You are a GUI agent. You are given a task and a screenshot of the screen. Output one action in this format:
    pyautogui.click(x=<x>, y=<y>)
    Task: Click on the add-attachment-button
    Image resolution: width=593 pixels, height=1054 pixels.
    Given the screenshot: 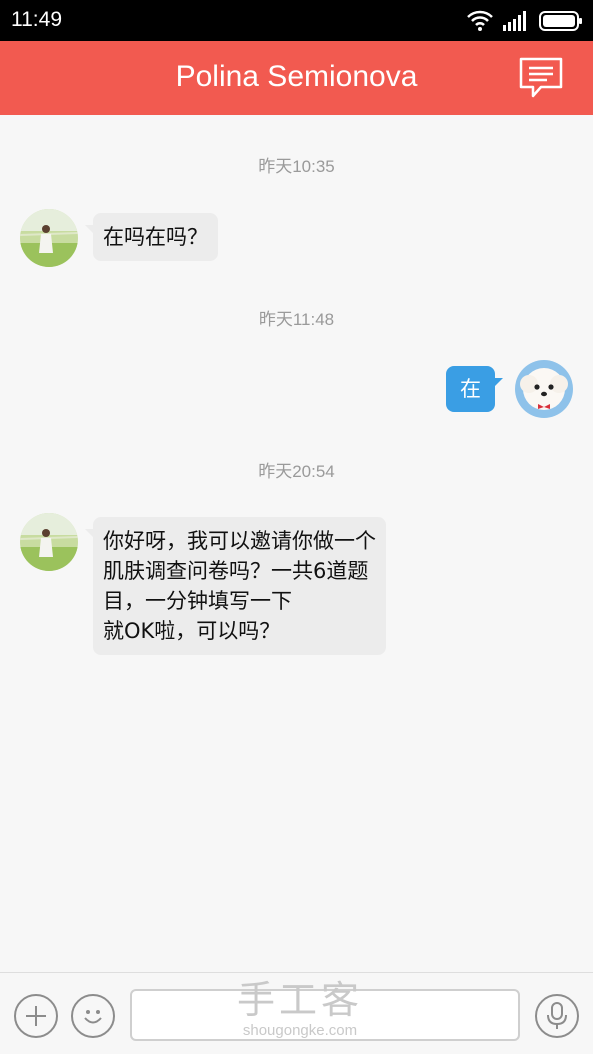 What is the action you would take?
    pyautogui.click(x=36, y=1016)
    